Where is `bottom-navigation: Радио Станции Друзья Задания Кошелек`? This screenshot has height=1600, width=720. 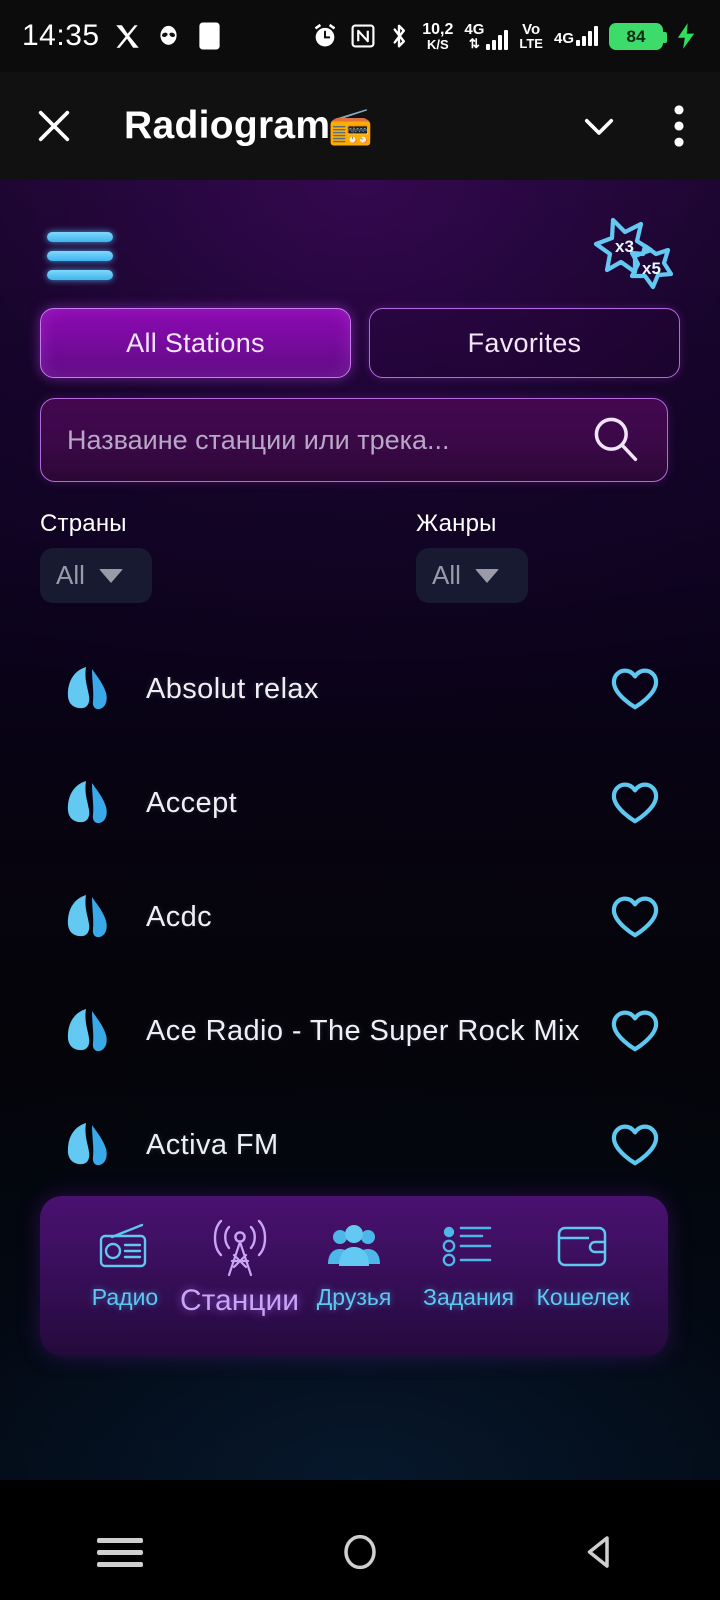
bottom-navigation: Радио Станции Друзья Задания Кошелек is located at coordinates (354, 1276).